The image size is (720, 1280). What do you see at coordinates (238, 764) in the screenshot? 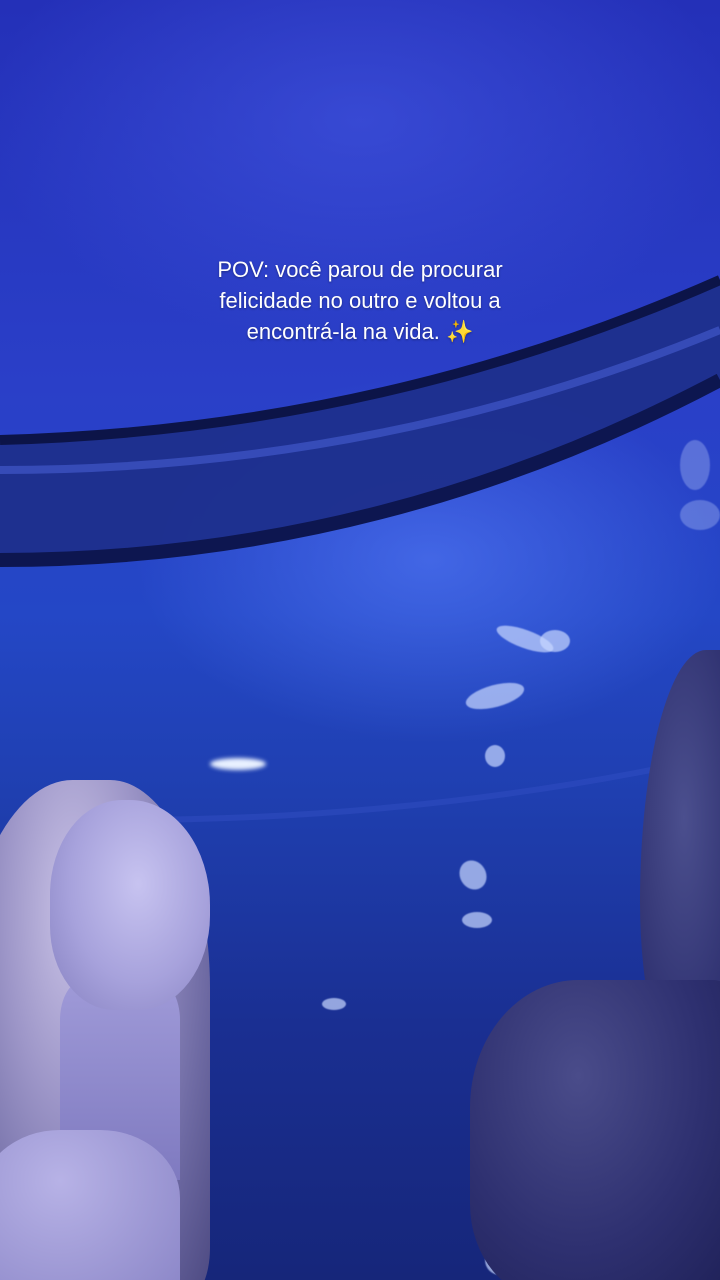
I see `light-reflection` at bounding box center [238, 764].